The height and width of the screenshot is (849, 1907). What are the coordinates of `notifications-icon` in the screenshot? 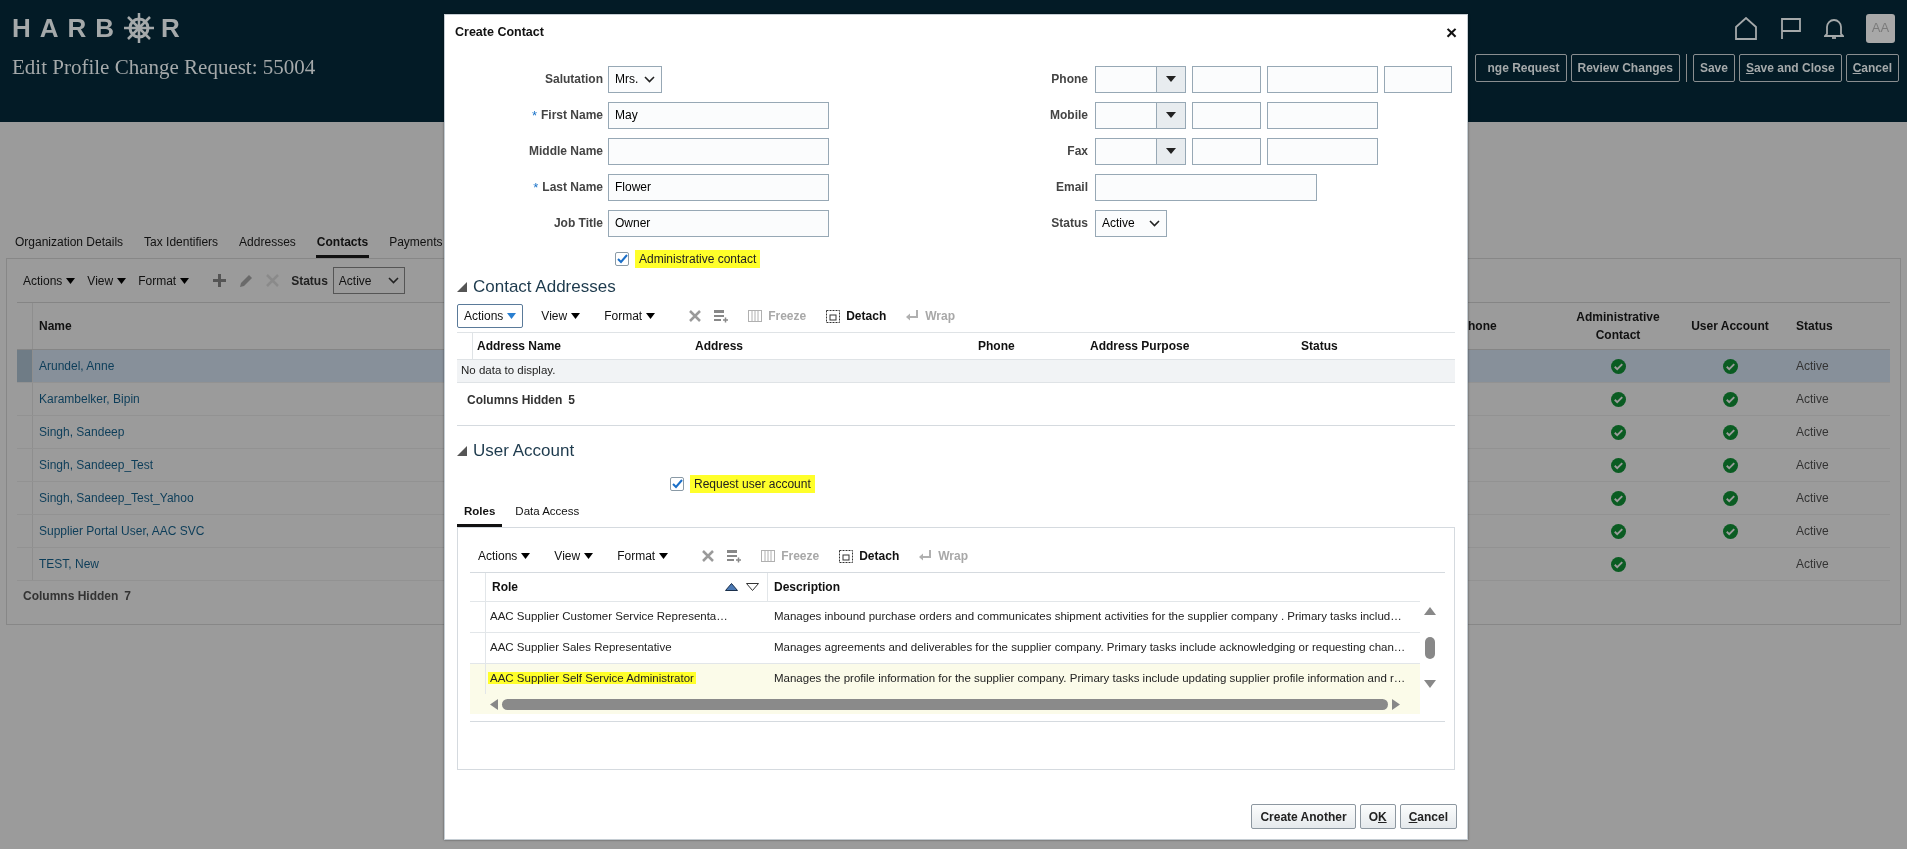 It's located at (1834, 28).